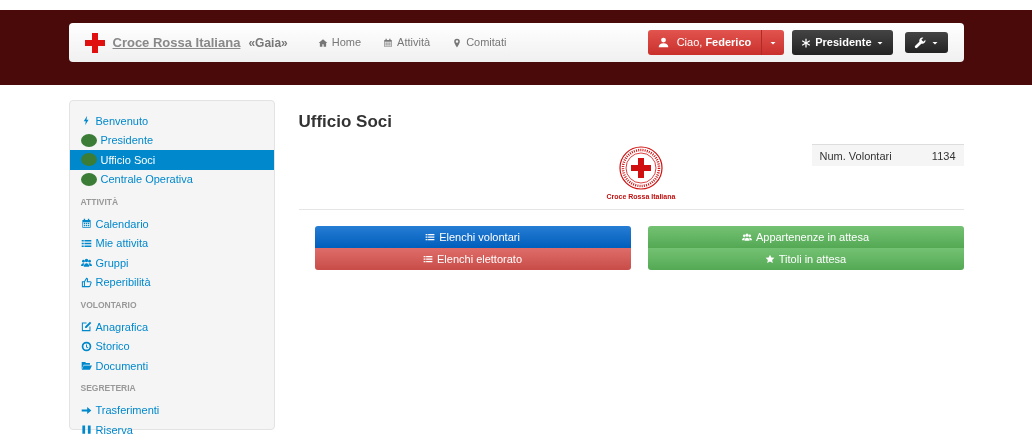  Describe the element at coordinates (339, 42) in the screenshot. I see `nav-link: Home` at that location.